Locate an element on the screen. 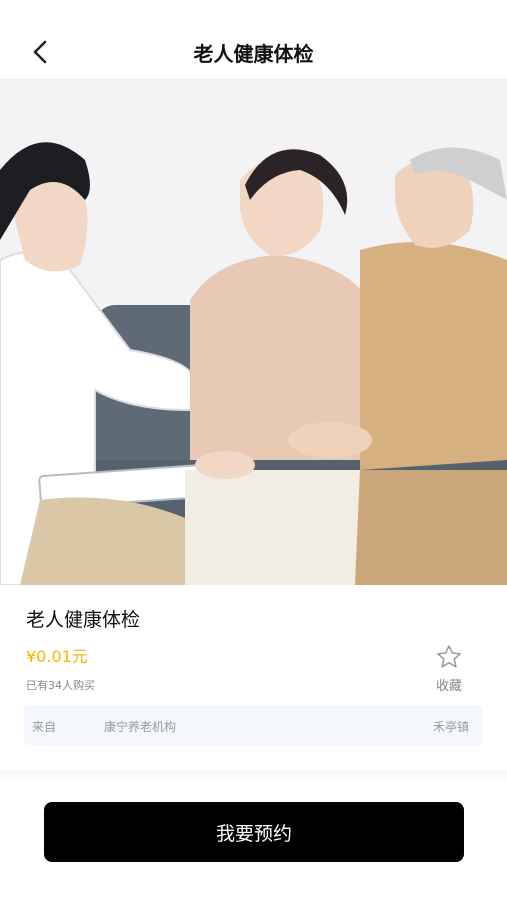  favorite-button: 收藏 is located at coordinates (449, 668).